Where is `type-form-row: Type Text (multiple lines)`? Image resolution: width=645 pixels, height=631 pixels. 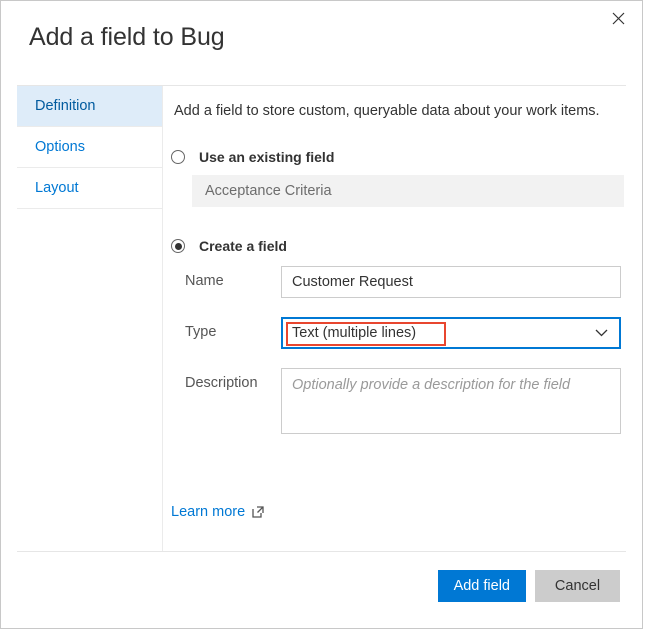 type-form-row: Type Text (multiple lines) is located at coordinates (396, 333).